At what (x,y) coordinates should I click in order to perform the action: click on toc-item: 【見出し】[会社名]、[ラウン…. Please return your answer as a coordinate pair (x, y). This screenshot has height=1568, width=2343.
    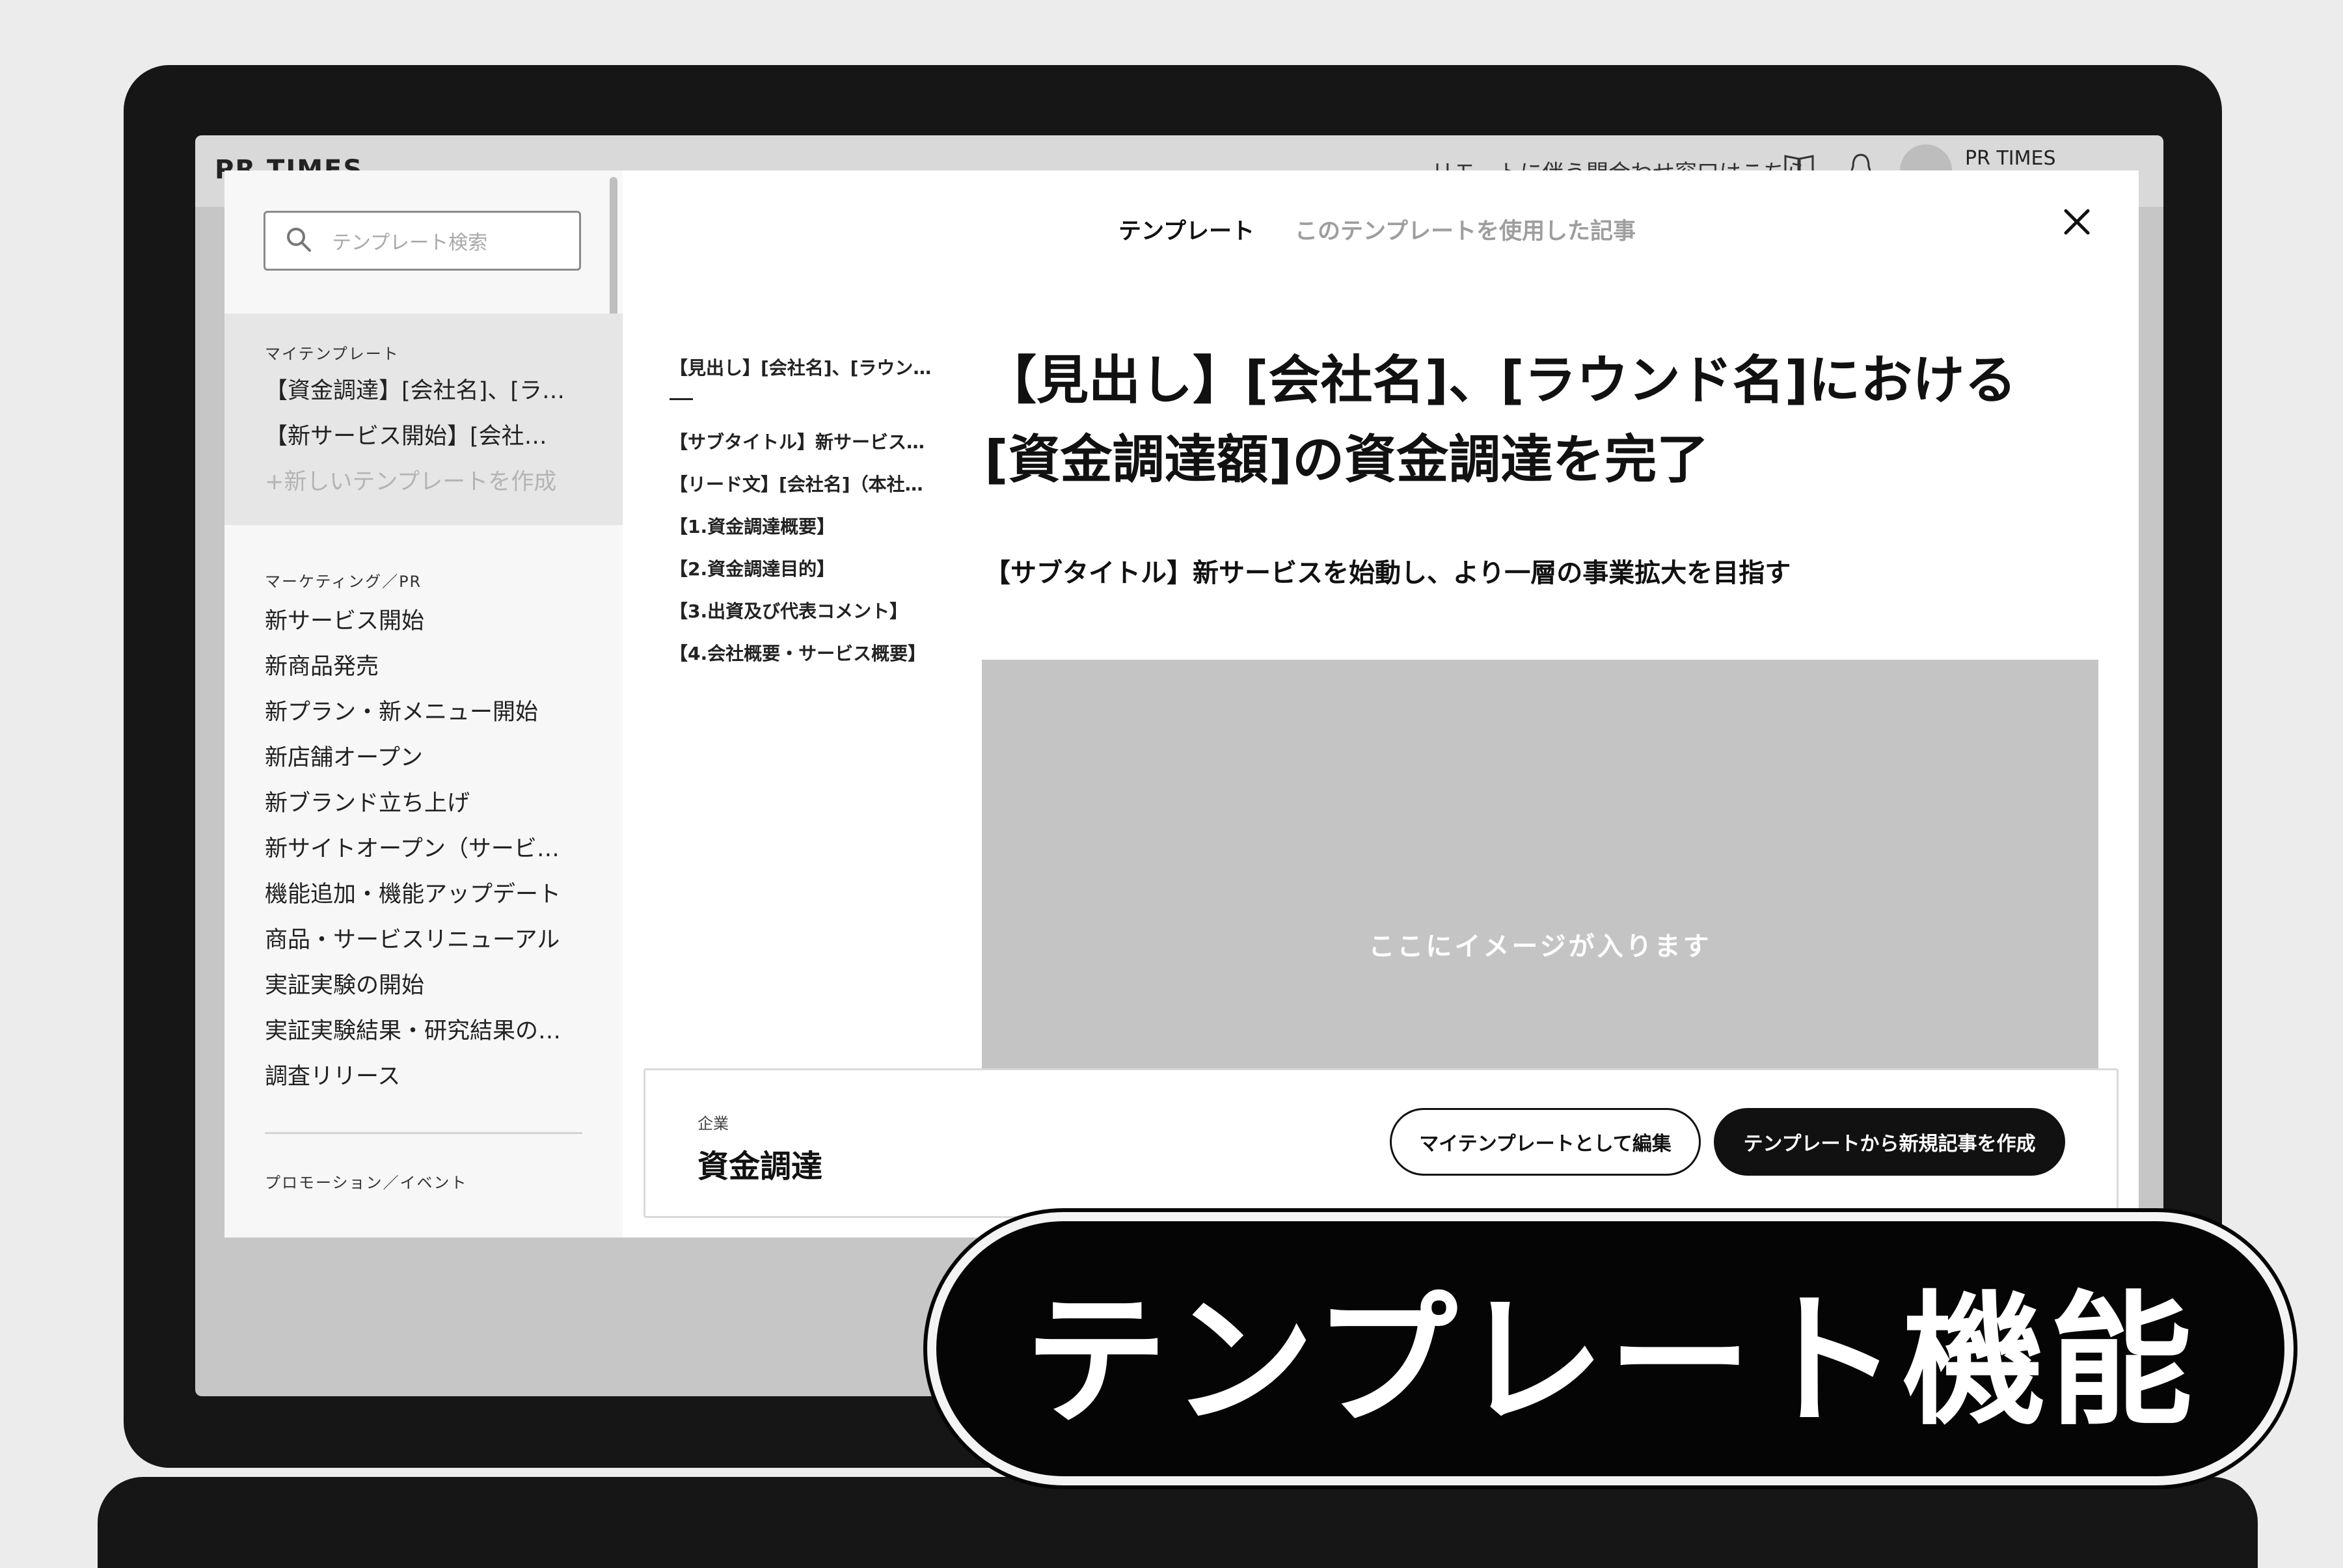
    Looking at the image, I should click on (800, 367).